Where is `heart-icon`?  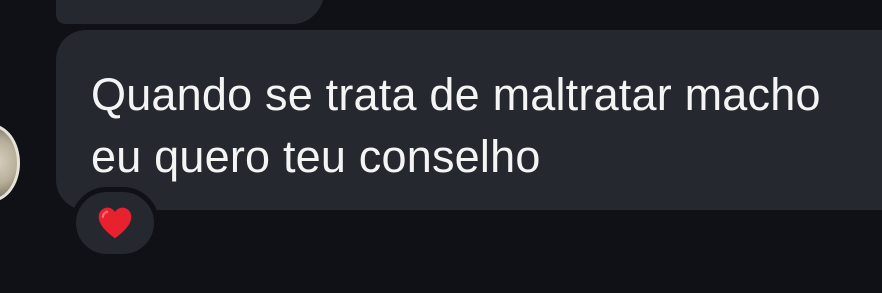
heart-icon is located at coordinates (115, 223).